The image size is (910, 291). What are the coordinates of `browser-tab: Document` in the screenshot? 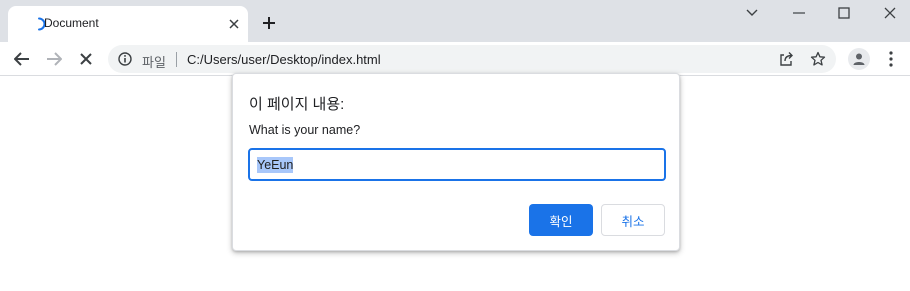 It's located at (128, 24).